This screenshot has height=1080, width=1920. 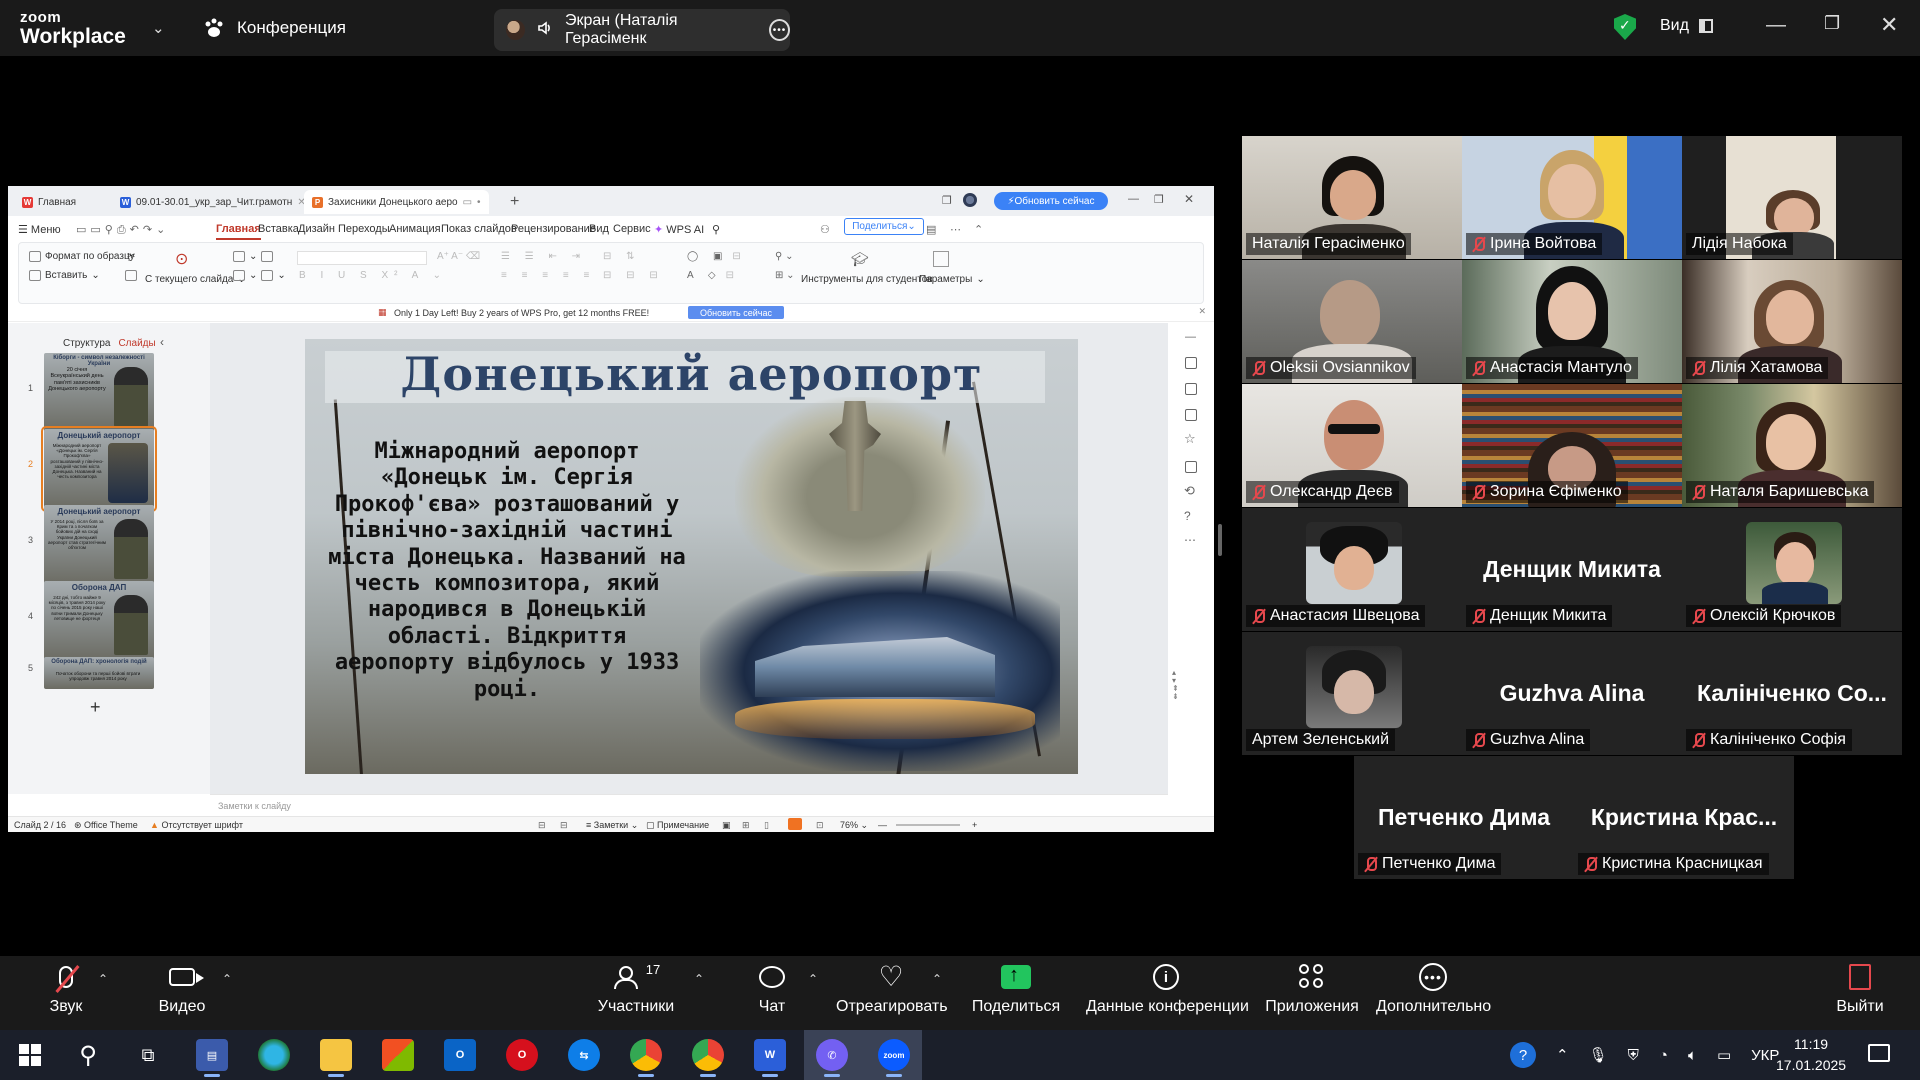 I want to click on participant-tile: Зорина Єфіменко, so click(x=1572, y=445).